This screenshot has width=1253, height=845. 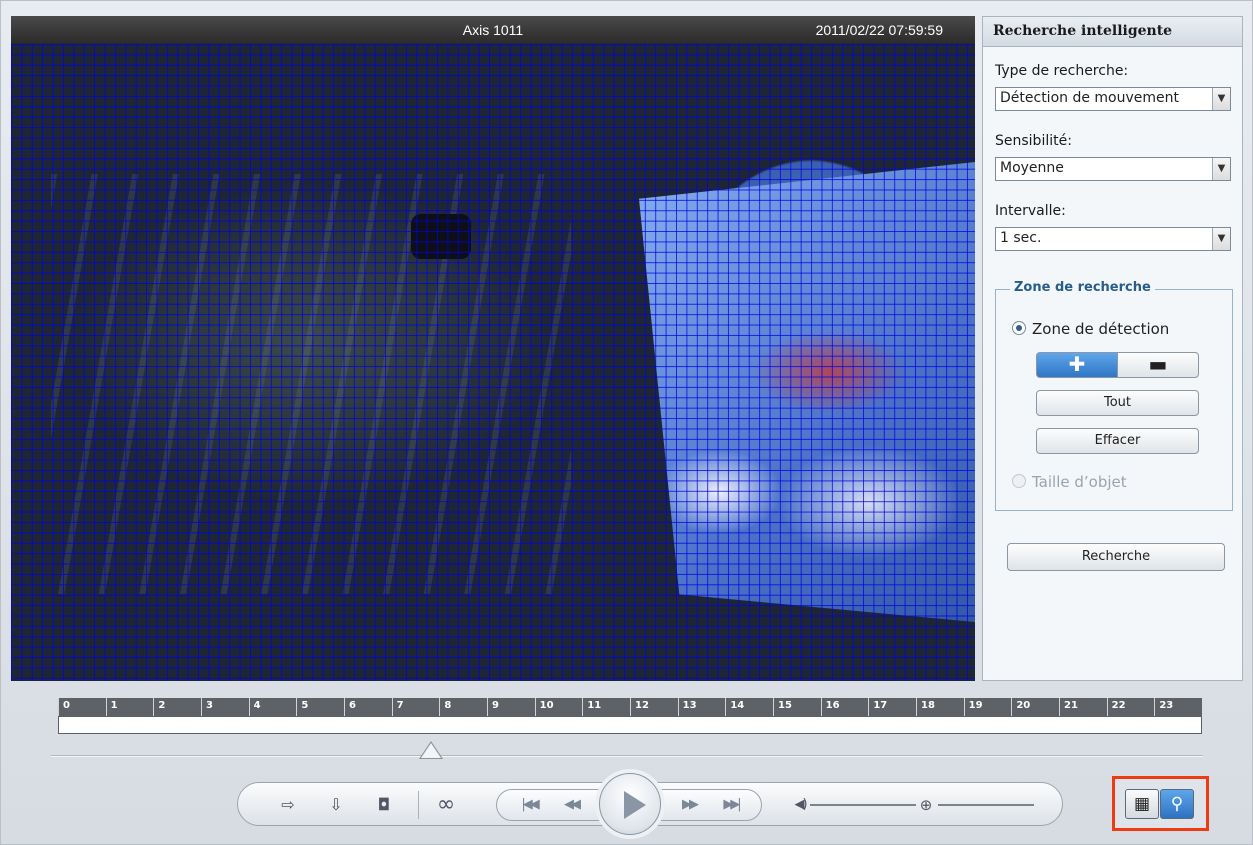 I want to click on export-icon: ⇨, so click(x=288, y=805).